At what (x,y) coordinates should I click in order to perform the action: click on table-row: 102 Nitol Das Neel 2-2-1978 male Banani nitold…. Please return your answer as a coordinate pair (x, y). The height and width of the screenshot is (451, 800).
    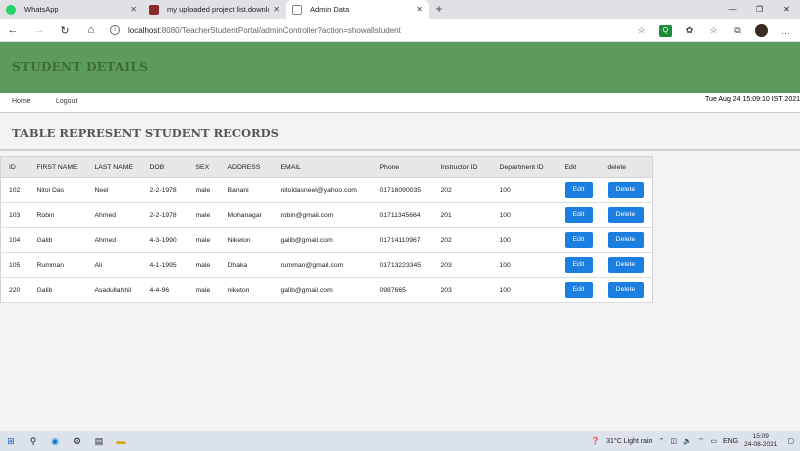
    Looking at the image, I should click on (326, 190).